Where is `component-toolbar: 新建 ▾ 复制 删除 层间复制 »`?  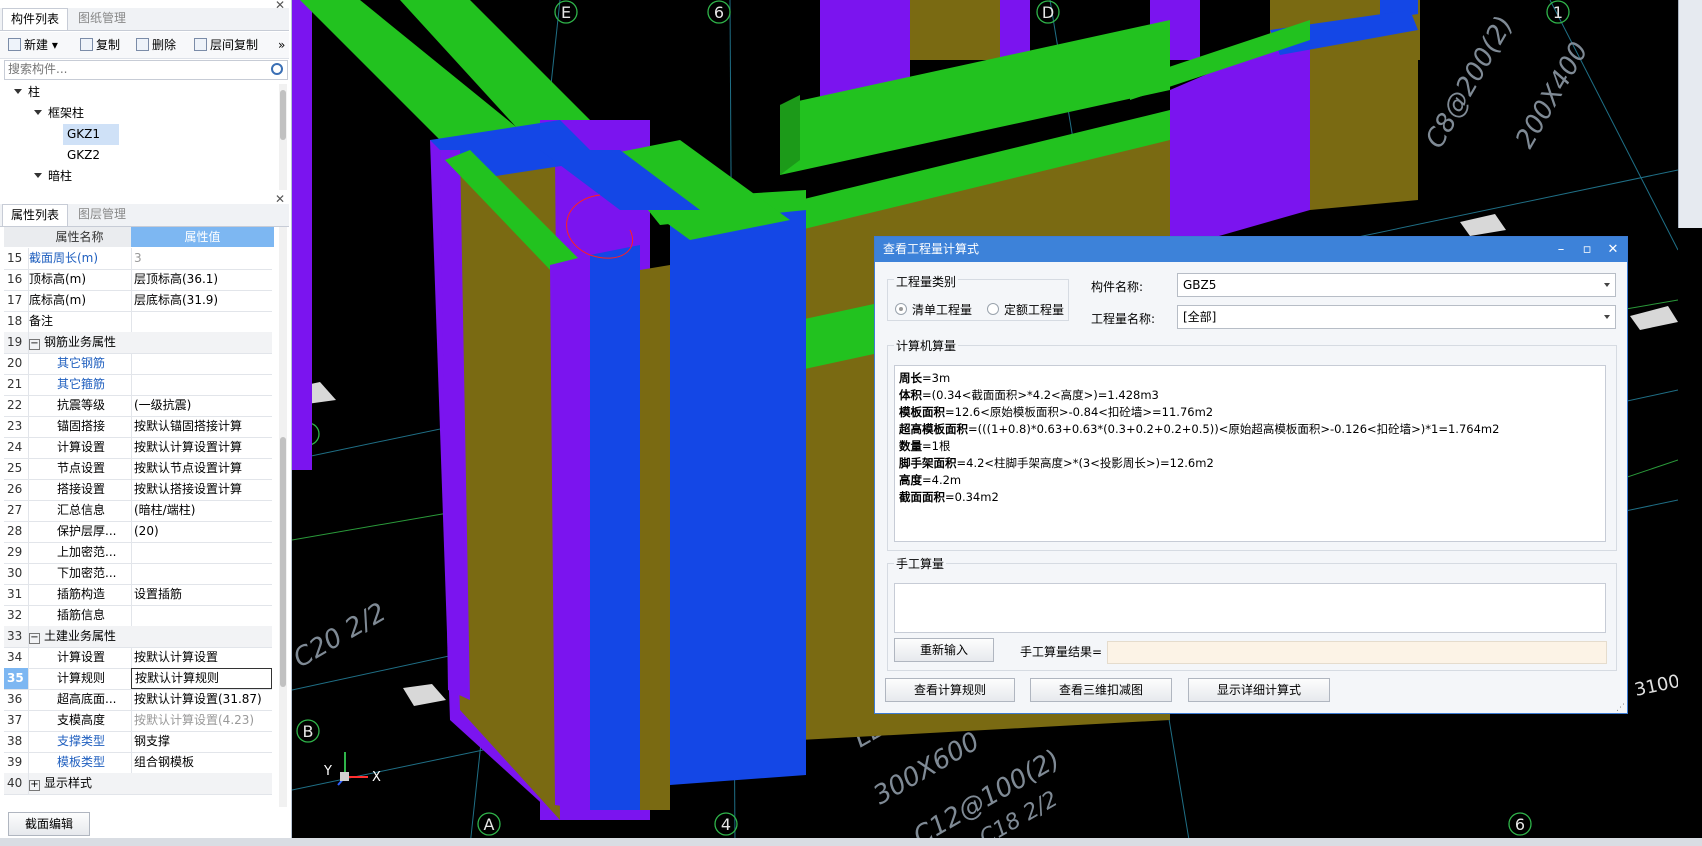 component-toolbar: 新建 ▾ 复制 删除 层间复制 » is located at coordinates (144, 45).